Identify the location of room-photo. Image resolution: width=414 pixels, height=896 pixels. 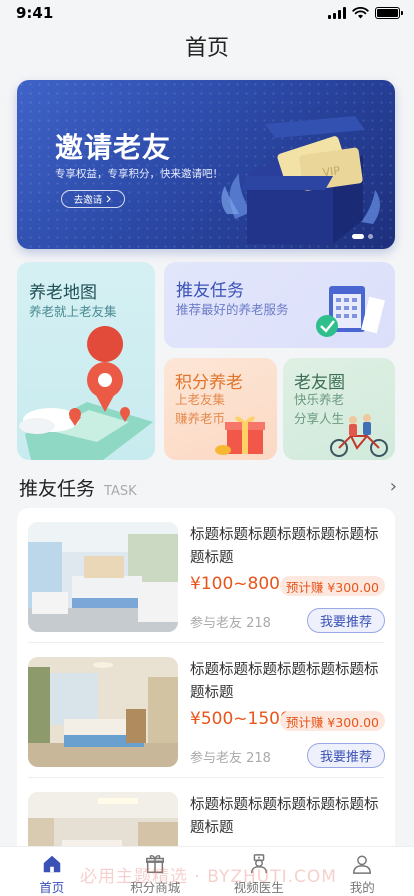
(103, 712).